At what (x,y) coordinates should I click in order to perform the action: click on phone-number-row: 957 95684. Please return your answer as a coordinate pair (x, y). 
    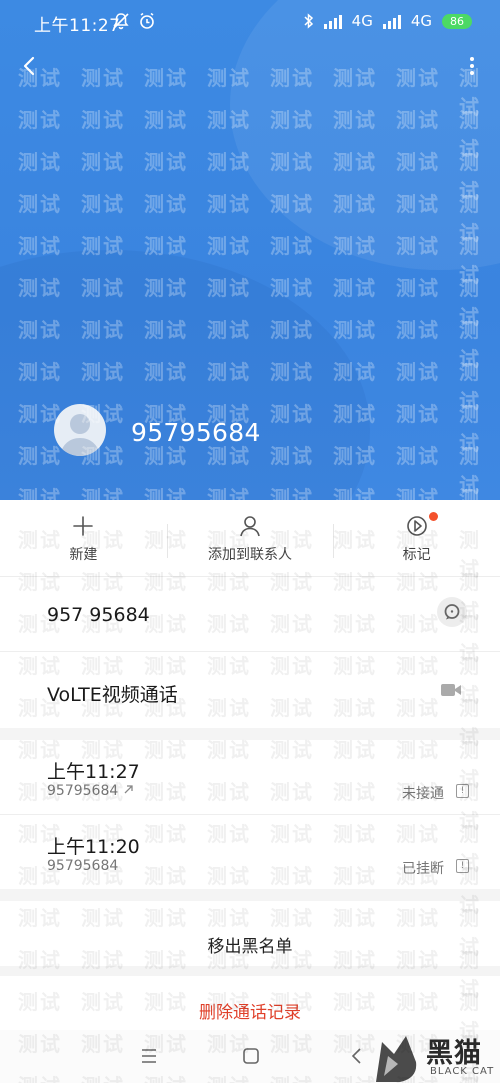
    Looking at the image, I should click on (250, 614).